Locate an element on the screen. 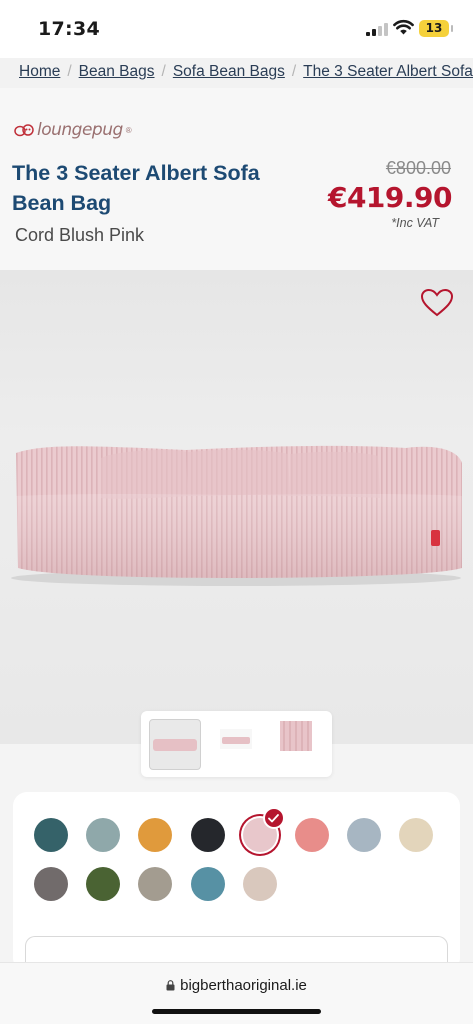 This screenshot has width=473, height=1024. thumbnail-strip is located at coordinates (236, 744).